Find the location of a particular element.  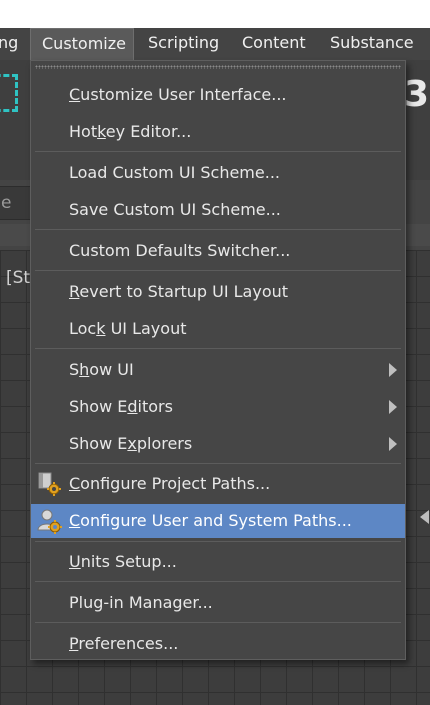

snap-3d-icon: 3 is located at coordinates (416, 94).